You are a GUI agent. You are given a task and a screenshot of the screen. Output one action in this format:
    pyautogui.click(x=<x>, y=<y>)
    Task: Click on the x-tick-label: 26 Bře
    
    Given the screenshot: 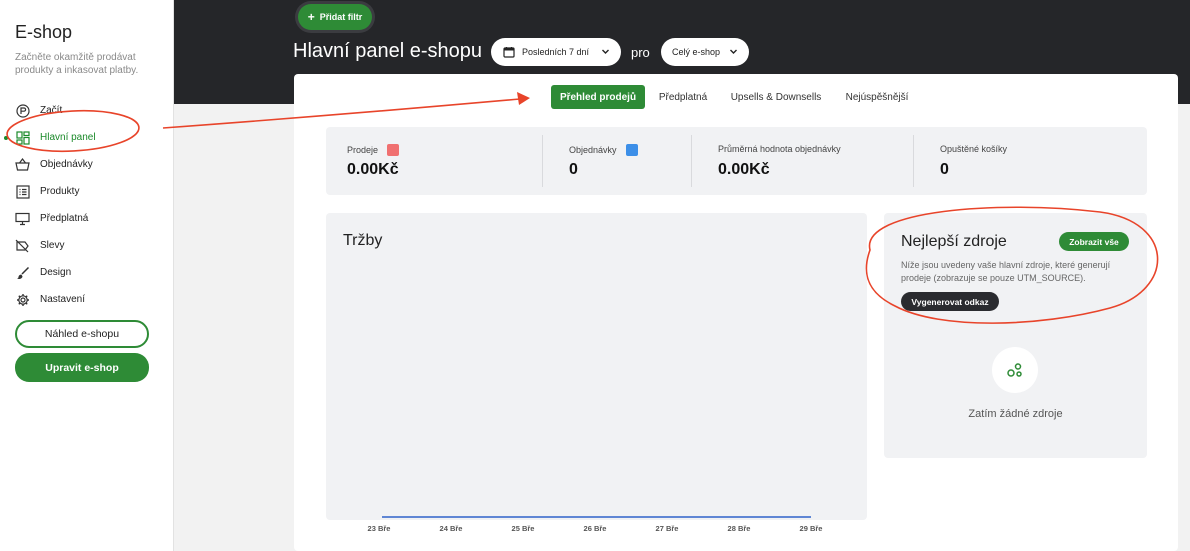 What is the action you would take?
    pyautogui.click(x=595, y=528)
    